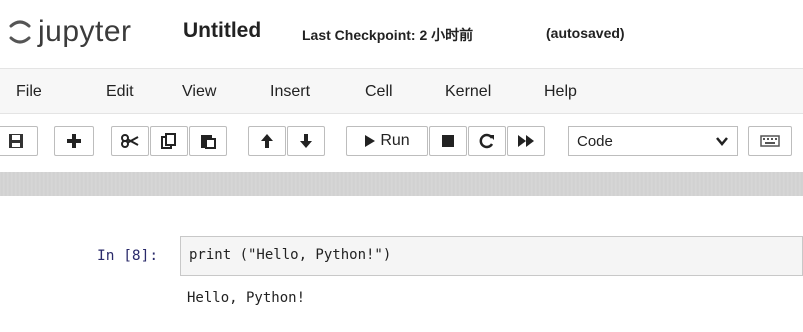 The height and width of the screenshot is (332, 803). Describe the element at coordinates (199, 92) in the screenshot. I see `menu-view: View` at that location.